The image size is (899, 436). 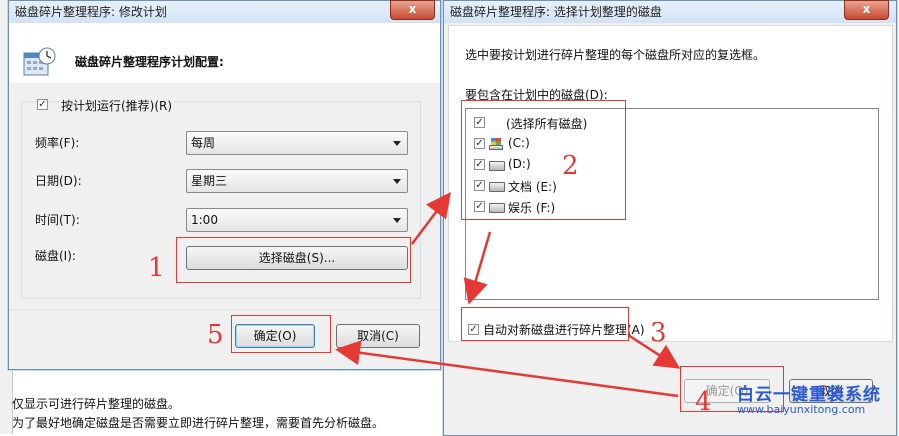 I want to click on watermark-brand: 白云一键重装系统, so click(x=809, y=395).